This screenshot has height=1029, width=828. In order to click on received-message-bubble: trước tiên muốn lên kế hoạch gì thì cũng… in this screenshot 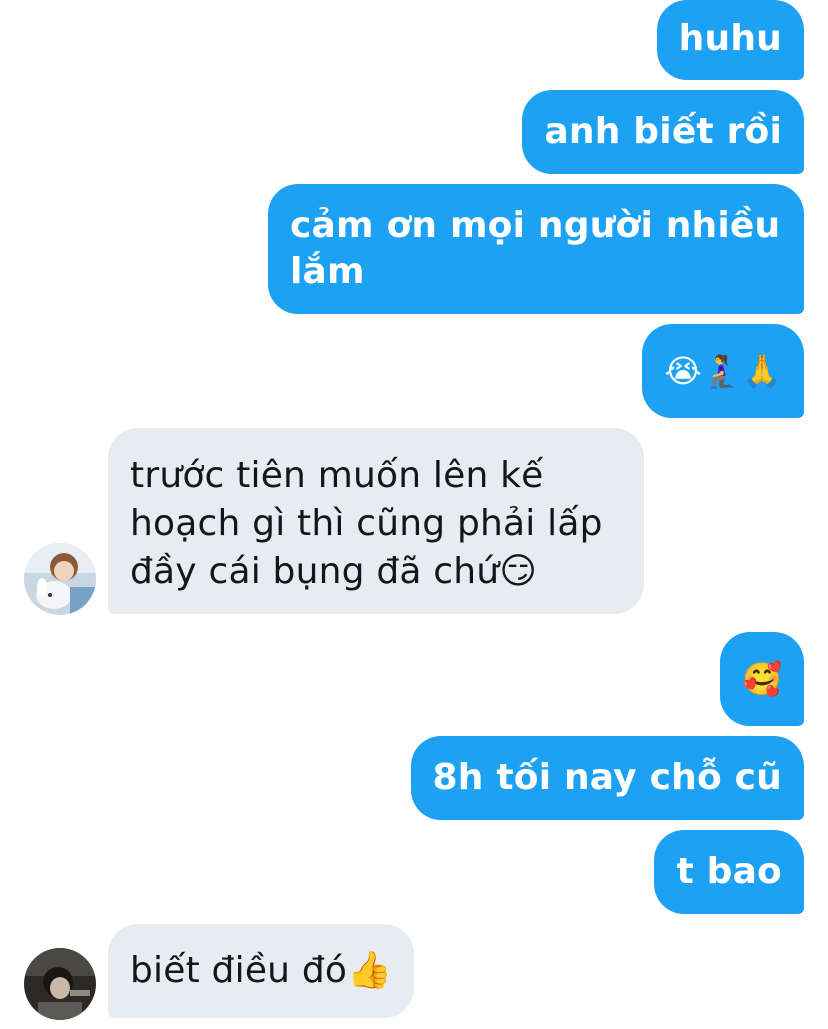, I will do `click(376, 521)`.